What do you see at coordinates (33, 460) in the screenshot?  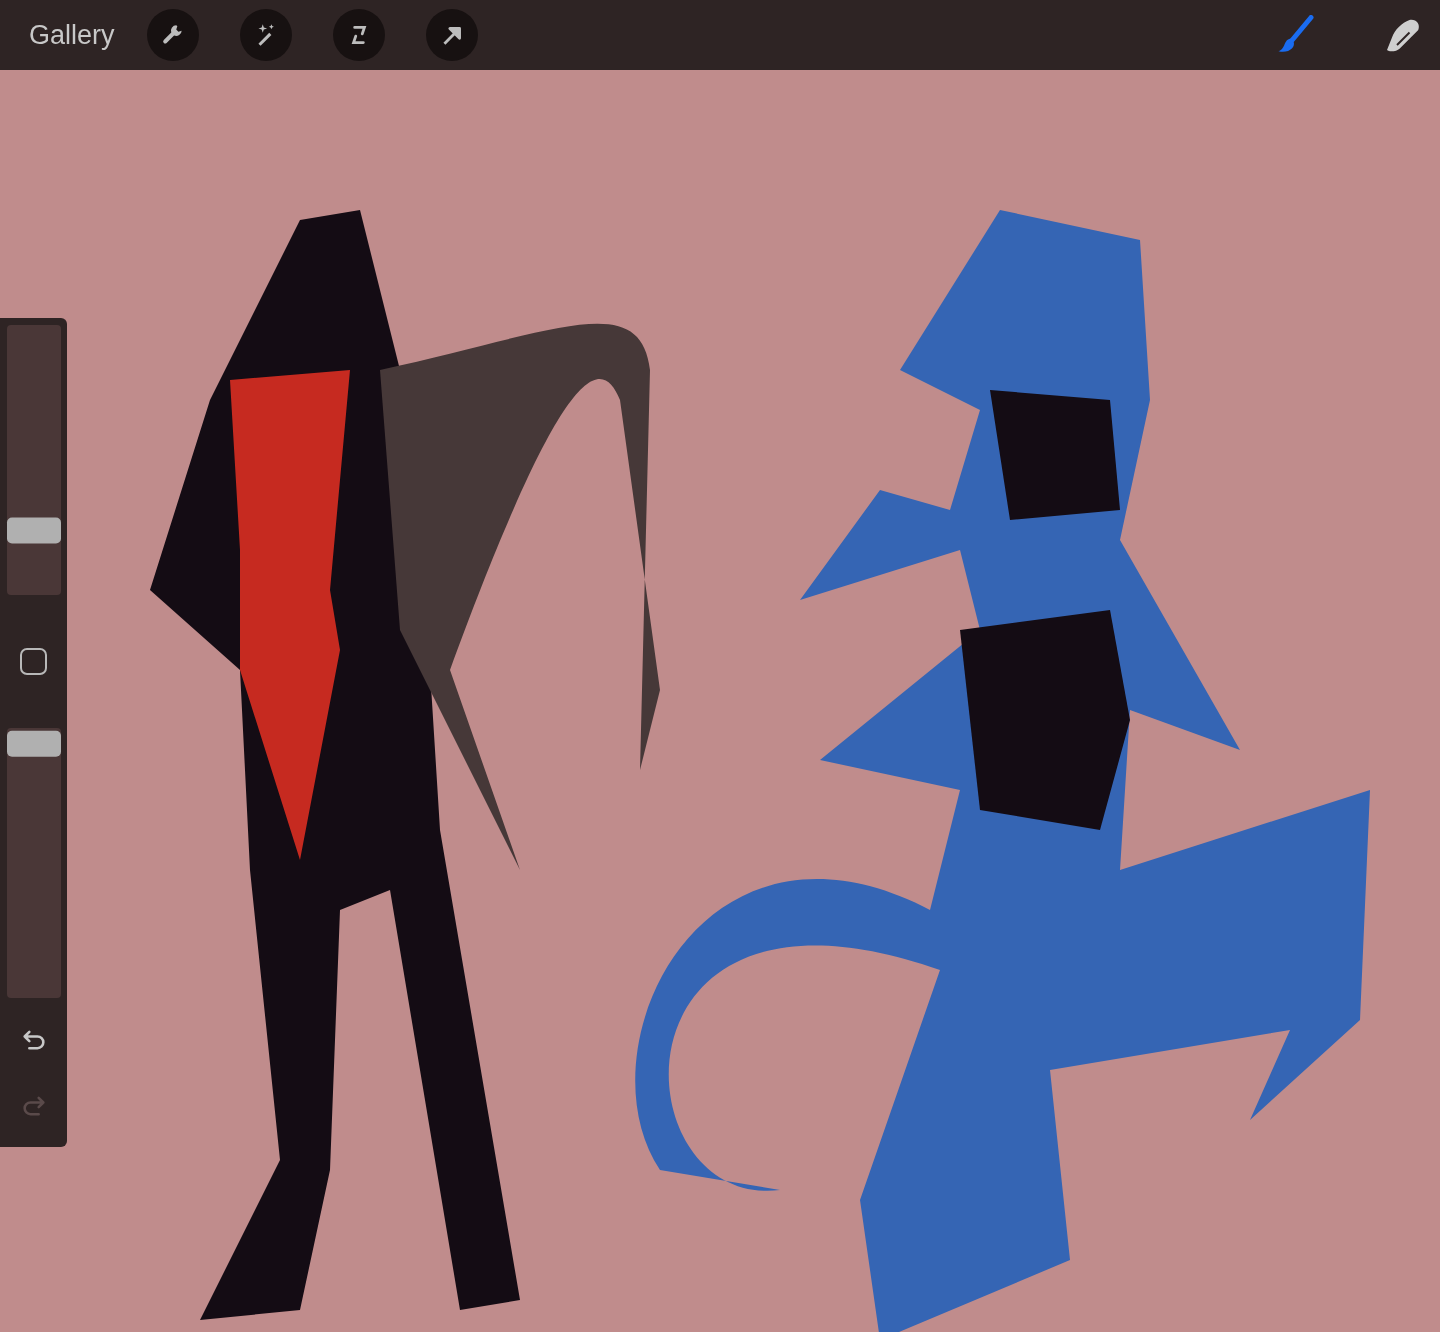 I see `brush-size-slider` at bounding box center [33, 460].